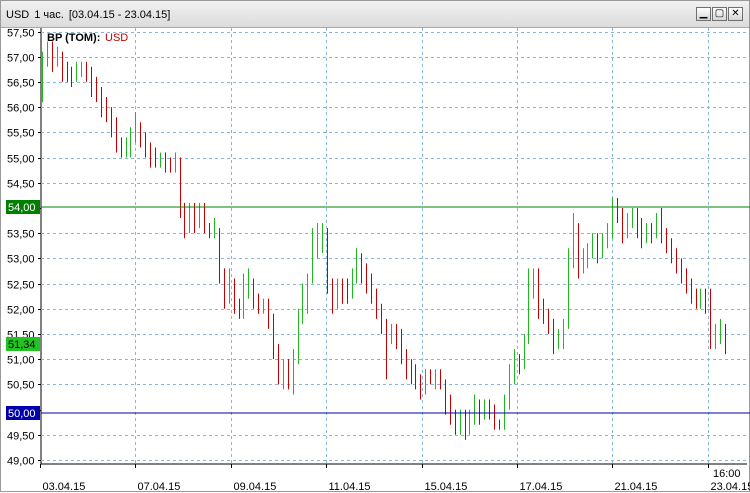 The image size is (750, 493). I want to click on level-tag-50: 50,00, so click(22, 414).